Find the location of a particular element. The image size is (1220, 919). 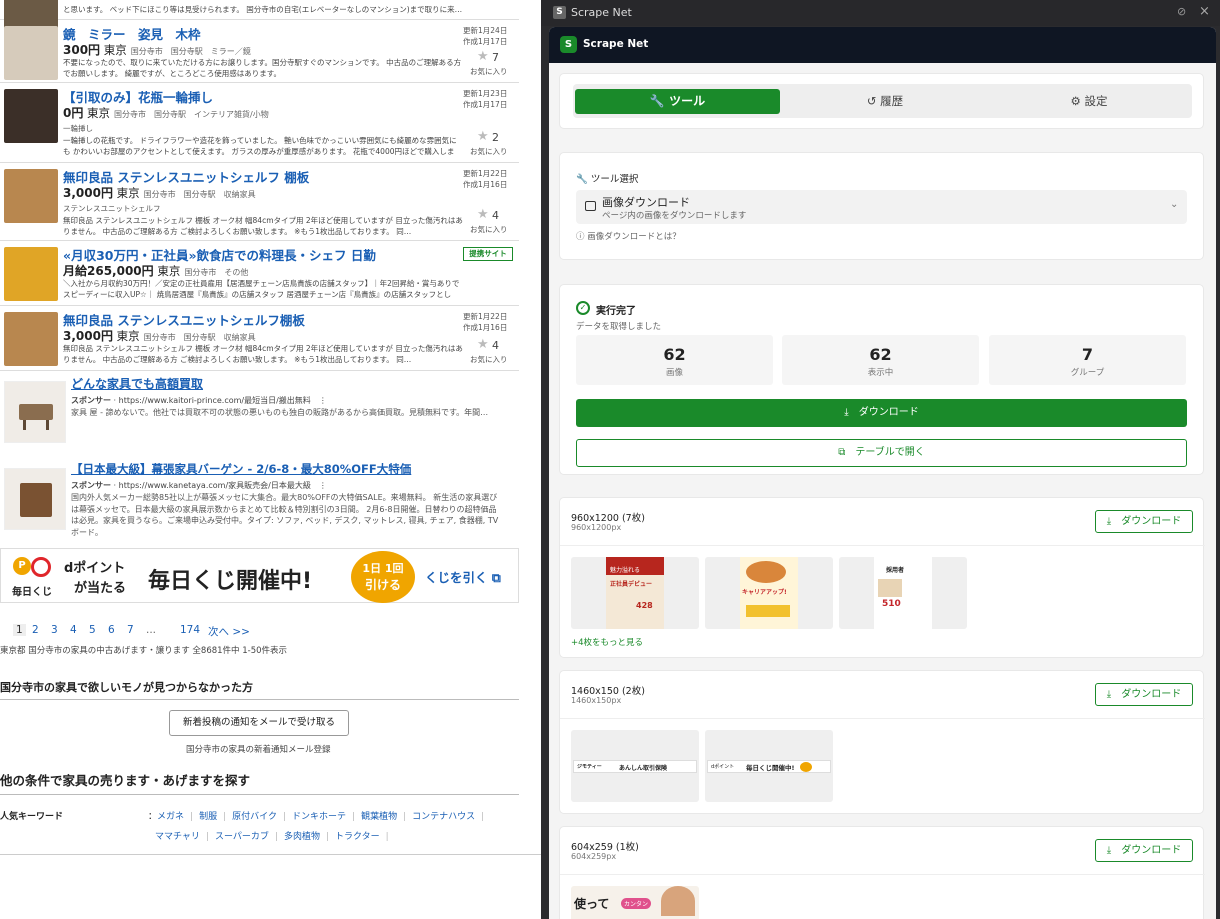

banner-logo-label: 毎日くじ is located at coordinates (32, 592).